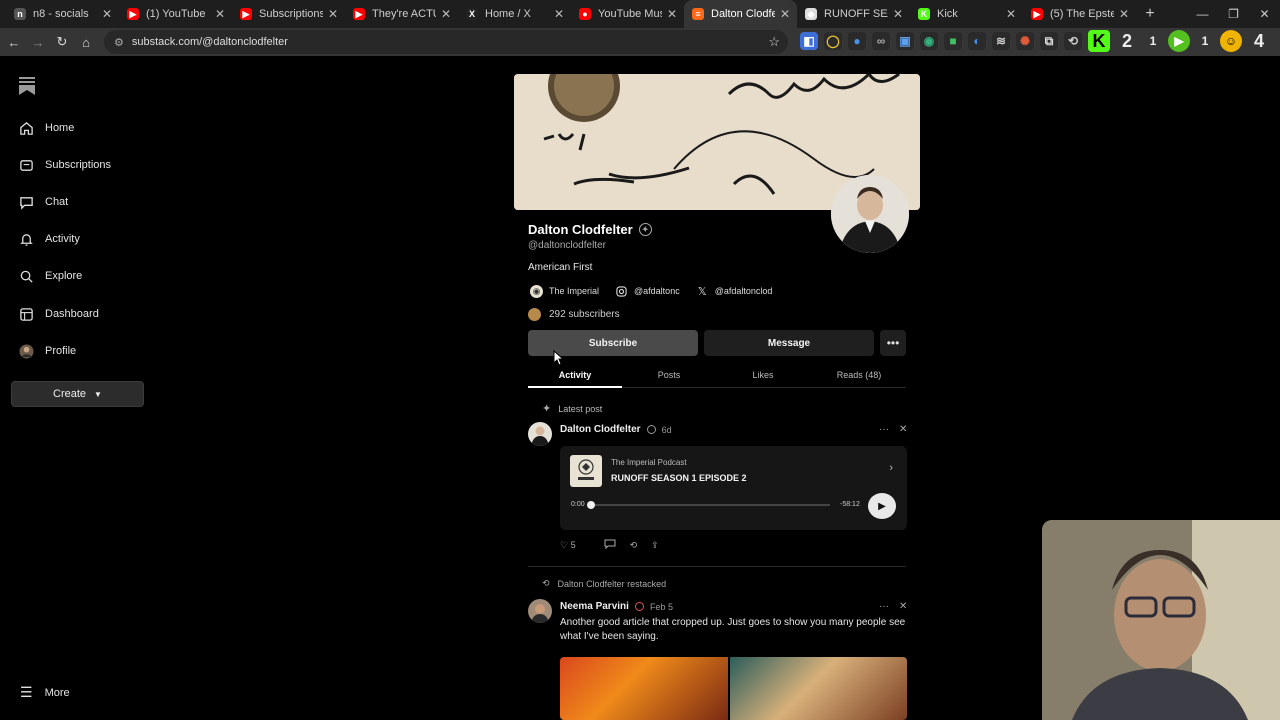  I want to click on subscriber-count: 292 subscribers, so click(574, 314).